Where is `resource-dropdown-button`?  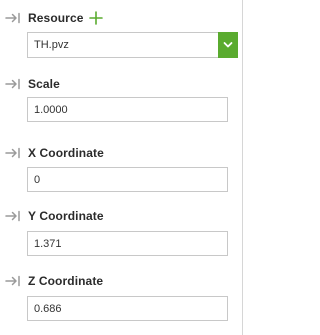 resource-dropdown-button is located at coordinates (228, 45).